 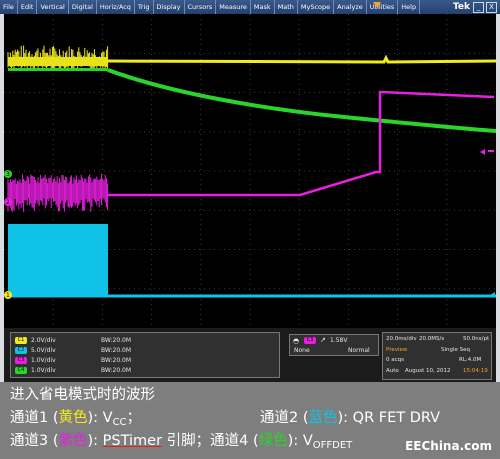 What do you see at coordinates (116, 350) in the screenshot?
I see `channel-2-bw: BW:20.0M` at bounding box center [116, 350].